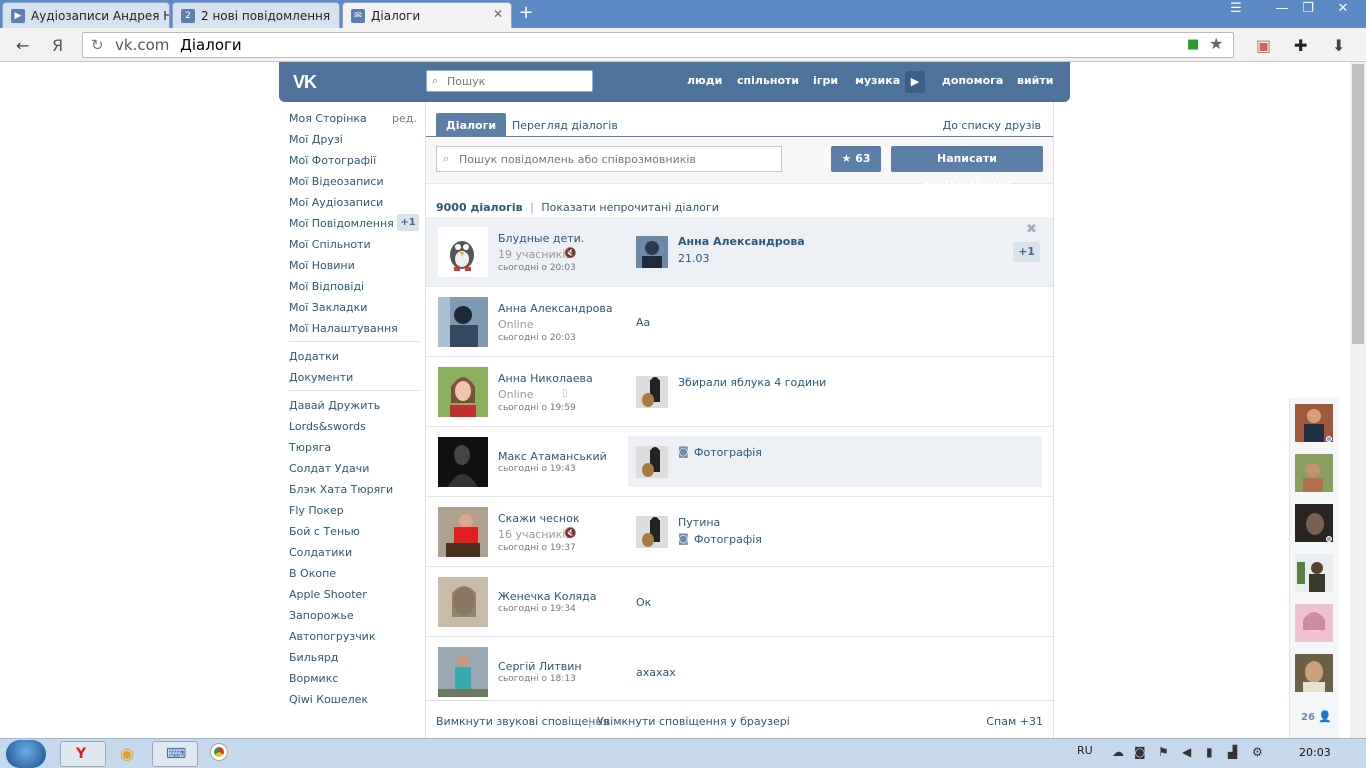  I want to click on chrome-taskbar-icon, so click(221, 754).